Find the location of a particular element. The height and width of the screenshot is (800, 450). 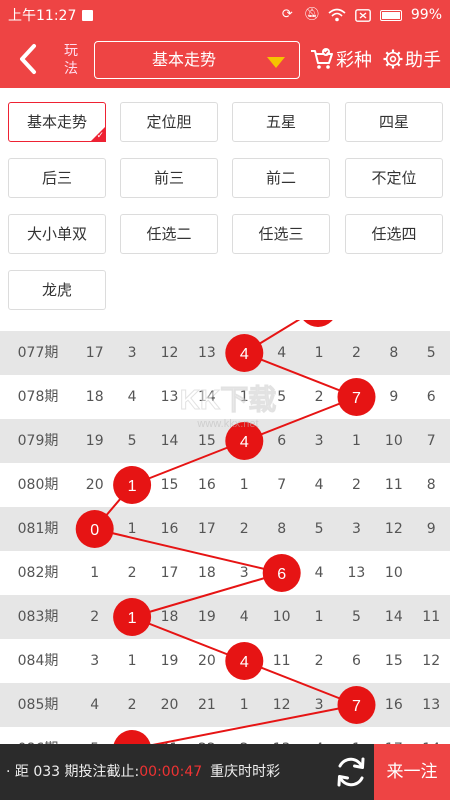

option-first-two: 前二 is located at coordinates (281, 178).